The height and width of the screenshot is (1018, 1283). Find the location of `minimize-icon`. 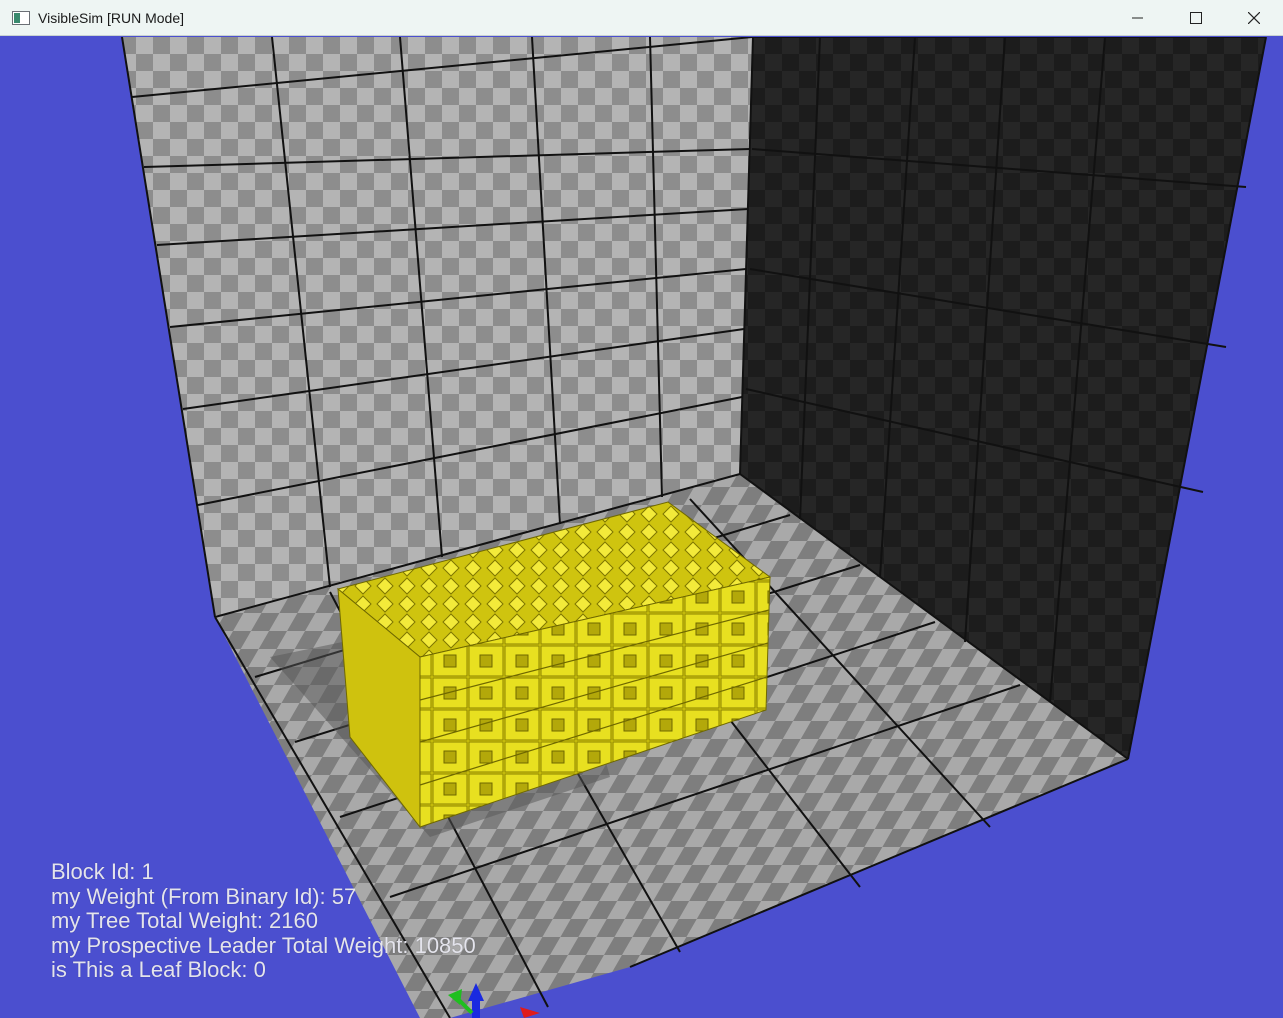

minimize-icon is located at coordinates (1137, 17).